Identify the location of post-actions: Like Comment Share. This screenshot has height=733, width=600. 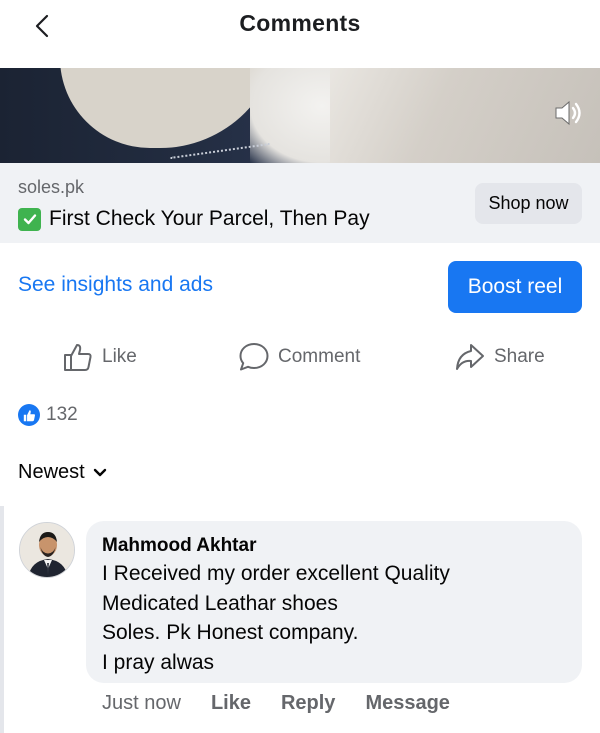
(300, 359).